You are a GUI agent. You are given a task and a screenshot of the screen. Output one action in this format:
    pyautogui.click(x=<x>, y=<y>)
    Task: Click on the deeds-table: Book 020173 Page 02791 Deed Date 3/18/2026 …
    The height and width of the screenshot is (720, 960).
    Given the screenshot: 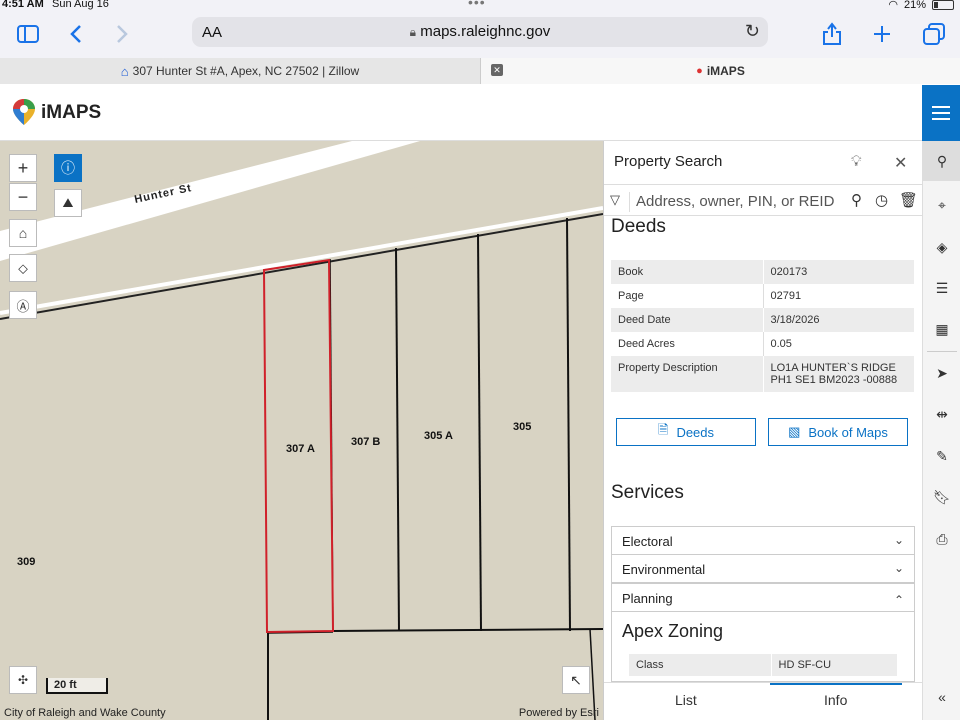 What is the action you would take?
    pyautogui.click(x=762, y=326)
    